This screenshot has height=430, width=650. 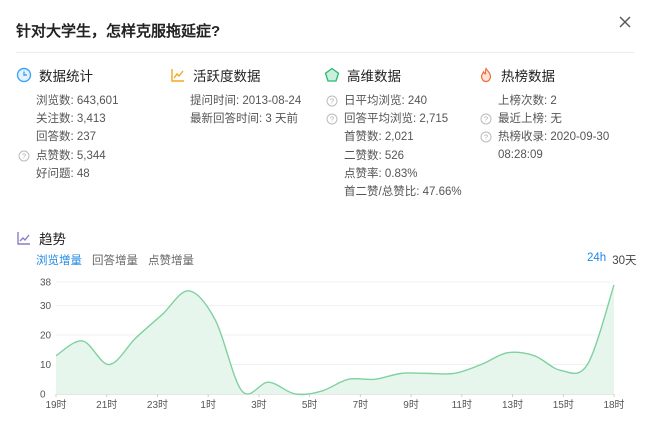 What do you see at coordinates (374, 155) in the screenshot?
I see `stat-second-likes: 二赞数: 526` at bounding box center [374, 155].